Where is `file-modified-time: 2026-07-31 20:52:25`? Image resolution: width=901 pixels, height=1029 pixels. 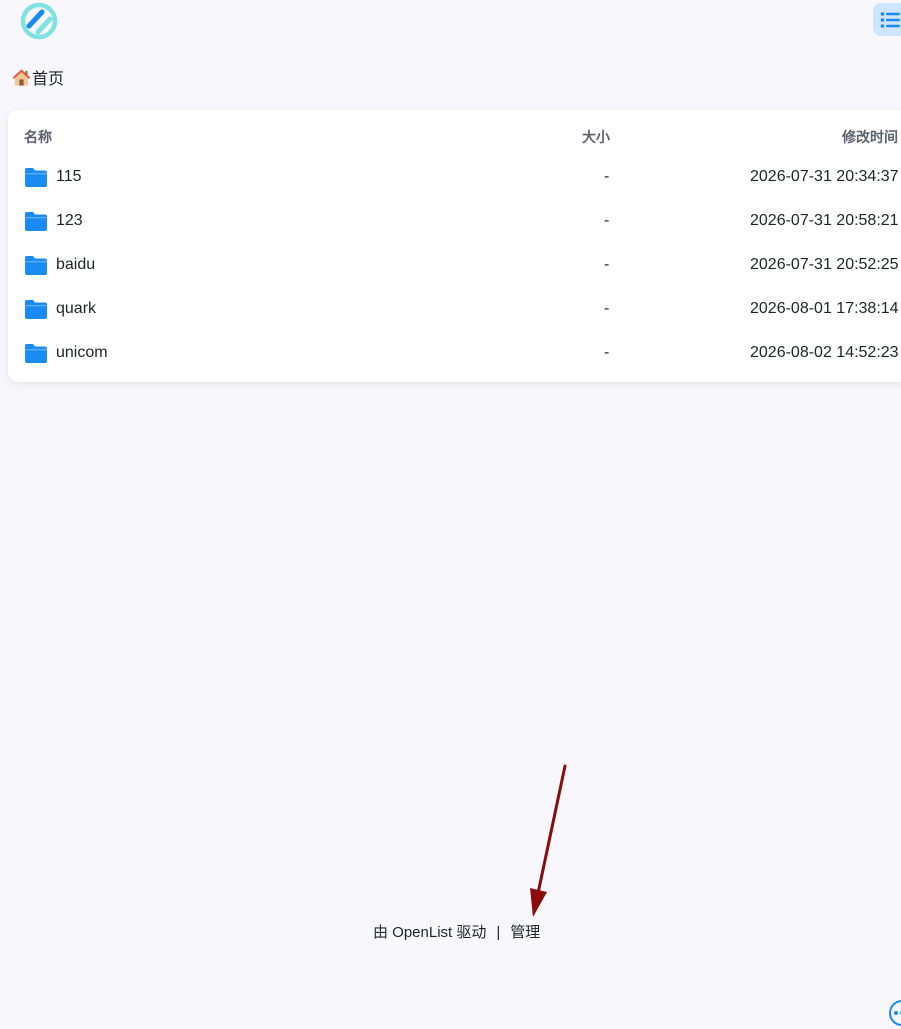 file-modified-time: 2026-07-31 20:52:25 is located at coordinates (824, 264).